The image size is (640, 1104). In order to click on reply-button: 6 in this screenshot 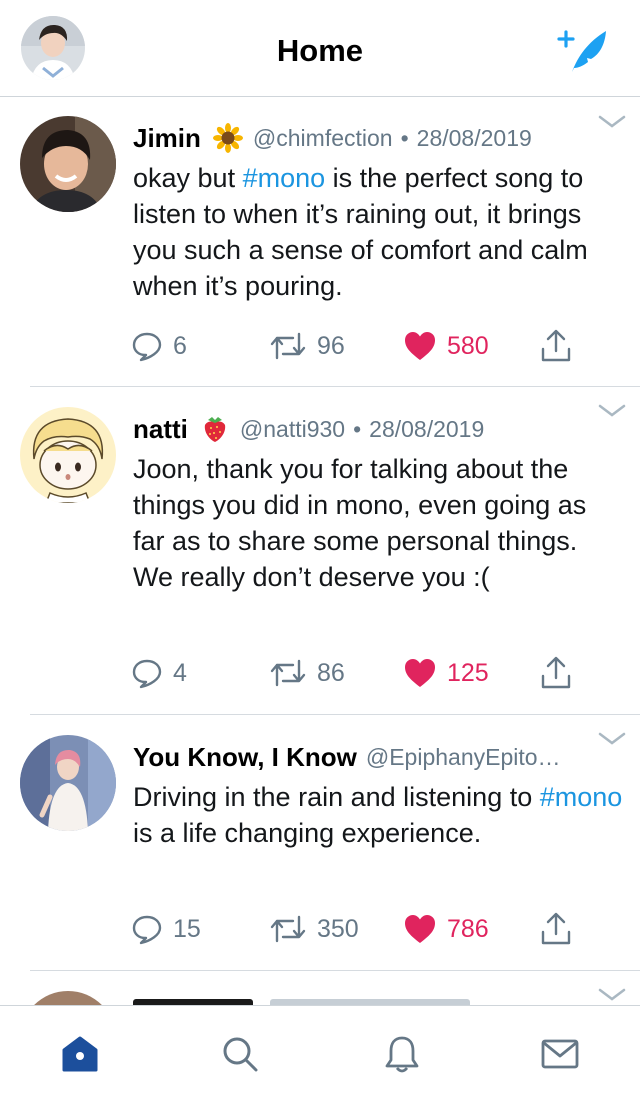, I will do `click(159, 346)`.